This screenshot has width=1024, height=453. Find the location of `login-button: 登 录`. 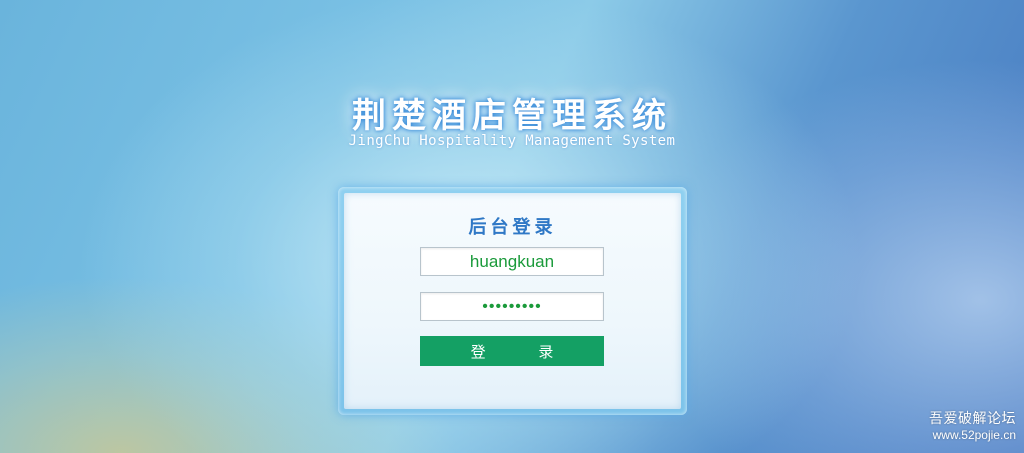

login-button: 登 录 is located at coordinates (512, 351).